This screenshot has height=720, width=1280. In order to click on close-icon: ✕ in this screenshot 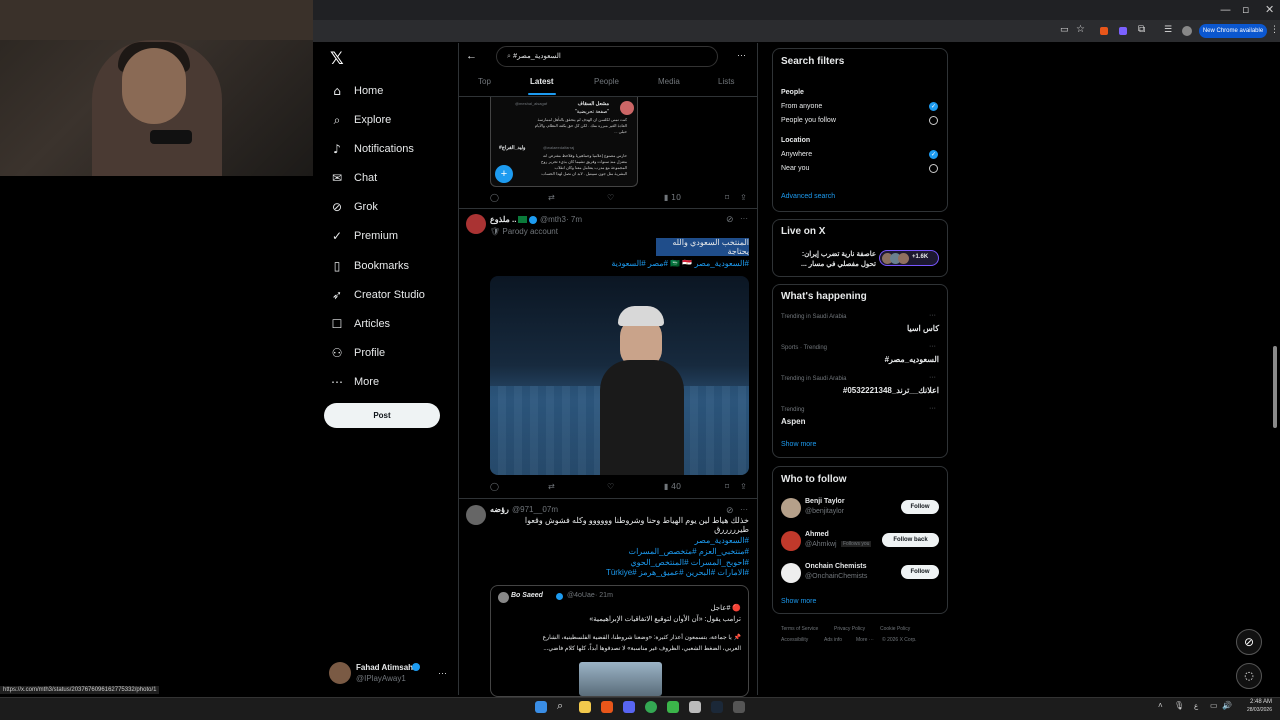, I will do `click(1269, 9)`.